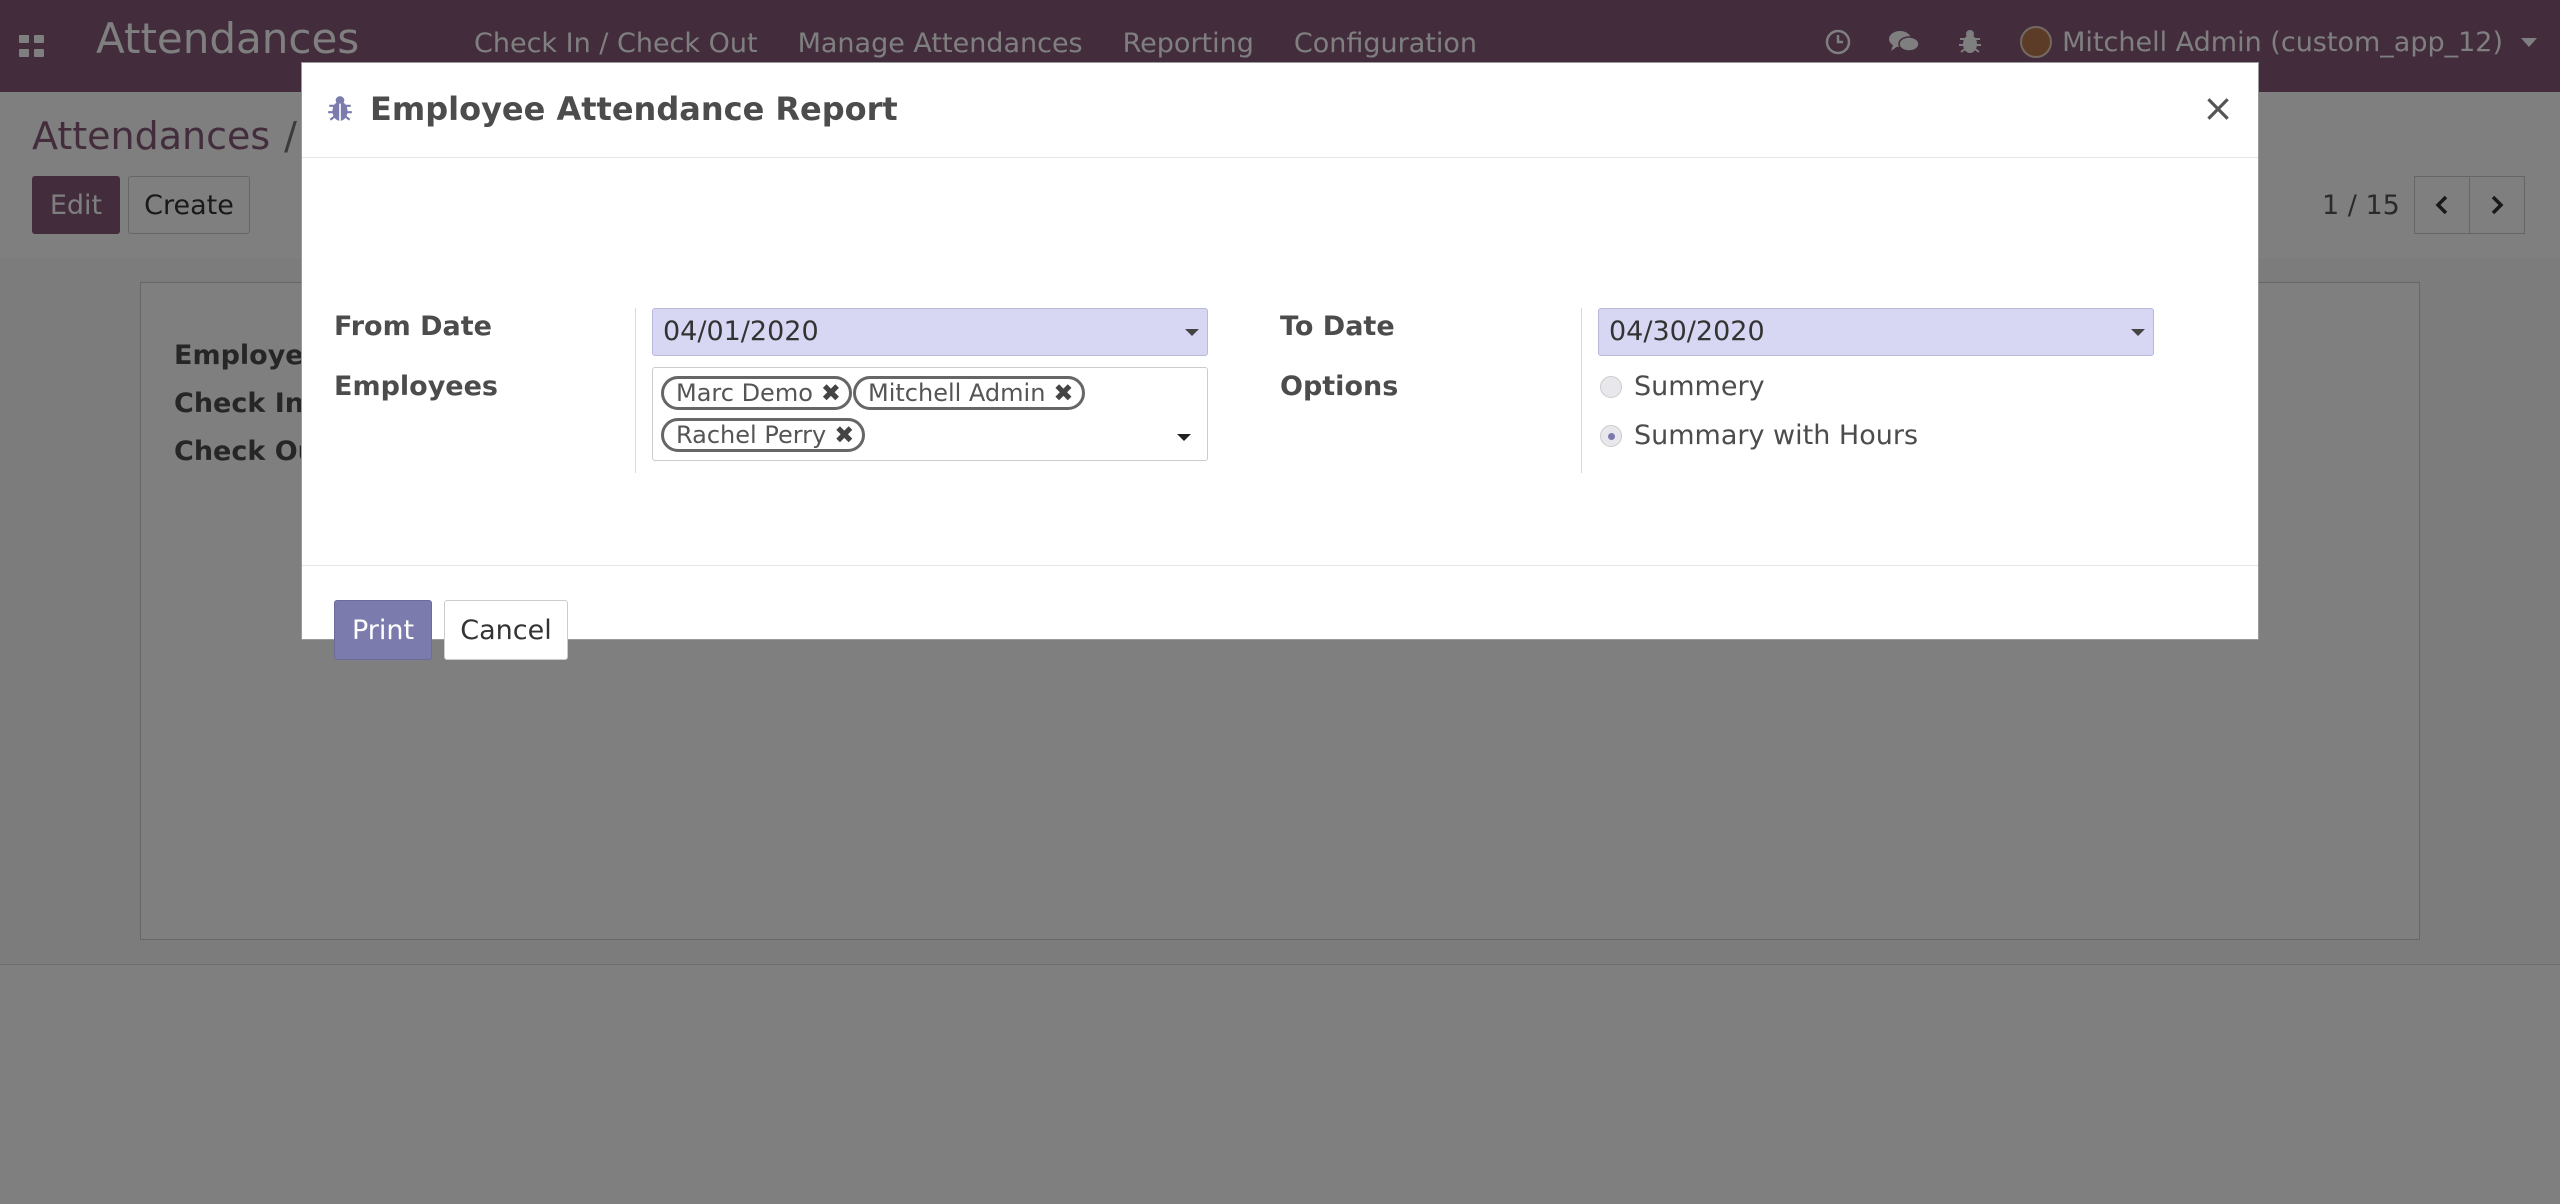  Describe the element at coordinates (1876, 332) in the screenshot. I see `to-date-input: 04/30/2020` at that location.